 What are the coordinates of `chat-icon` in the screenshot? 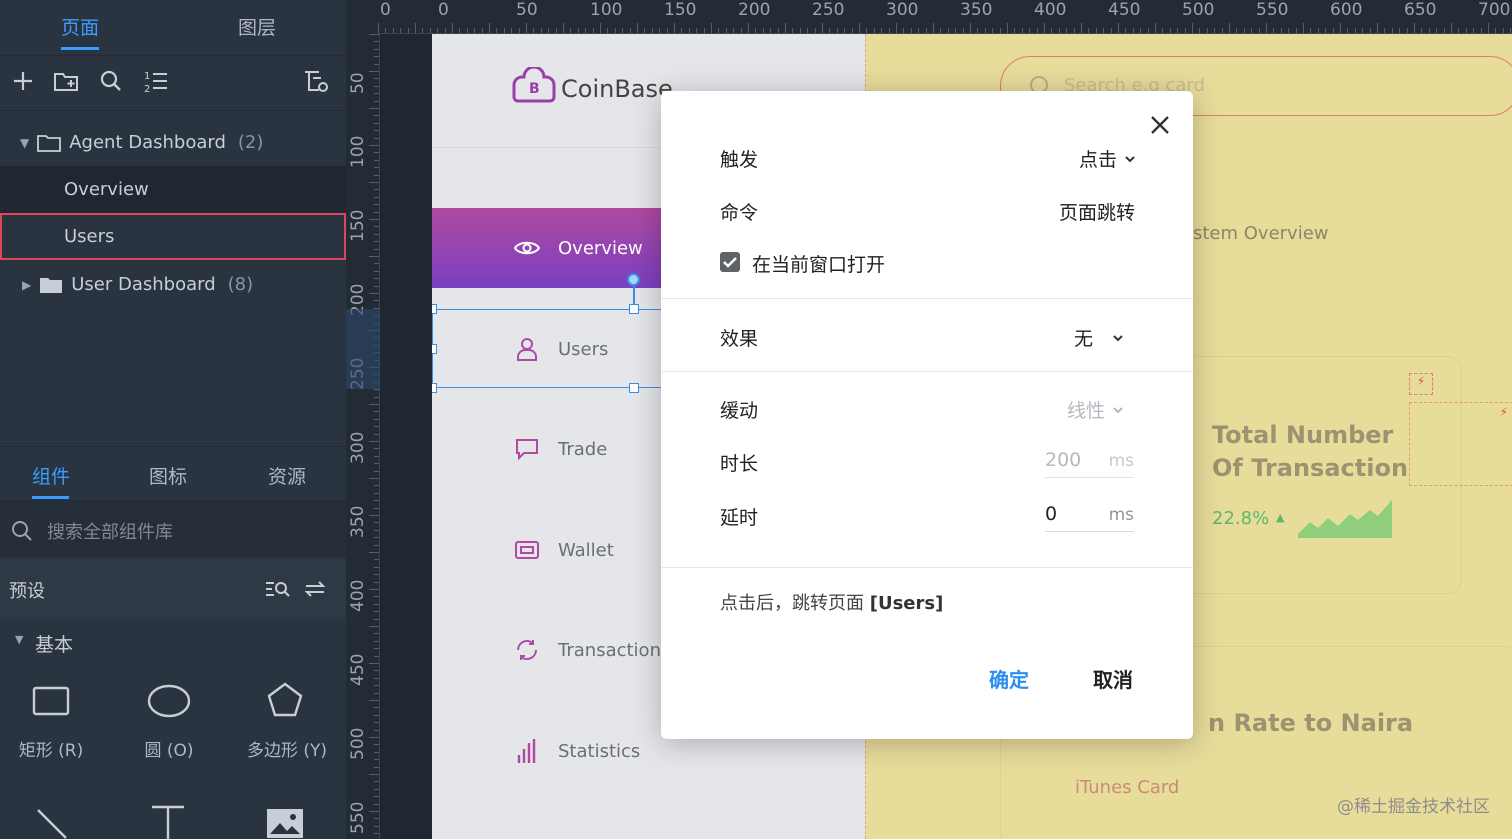 It's located at (527, 449).